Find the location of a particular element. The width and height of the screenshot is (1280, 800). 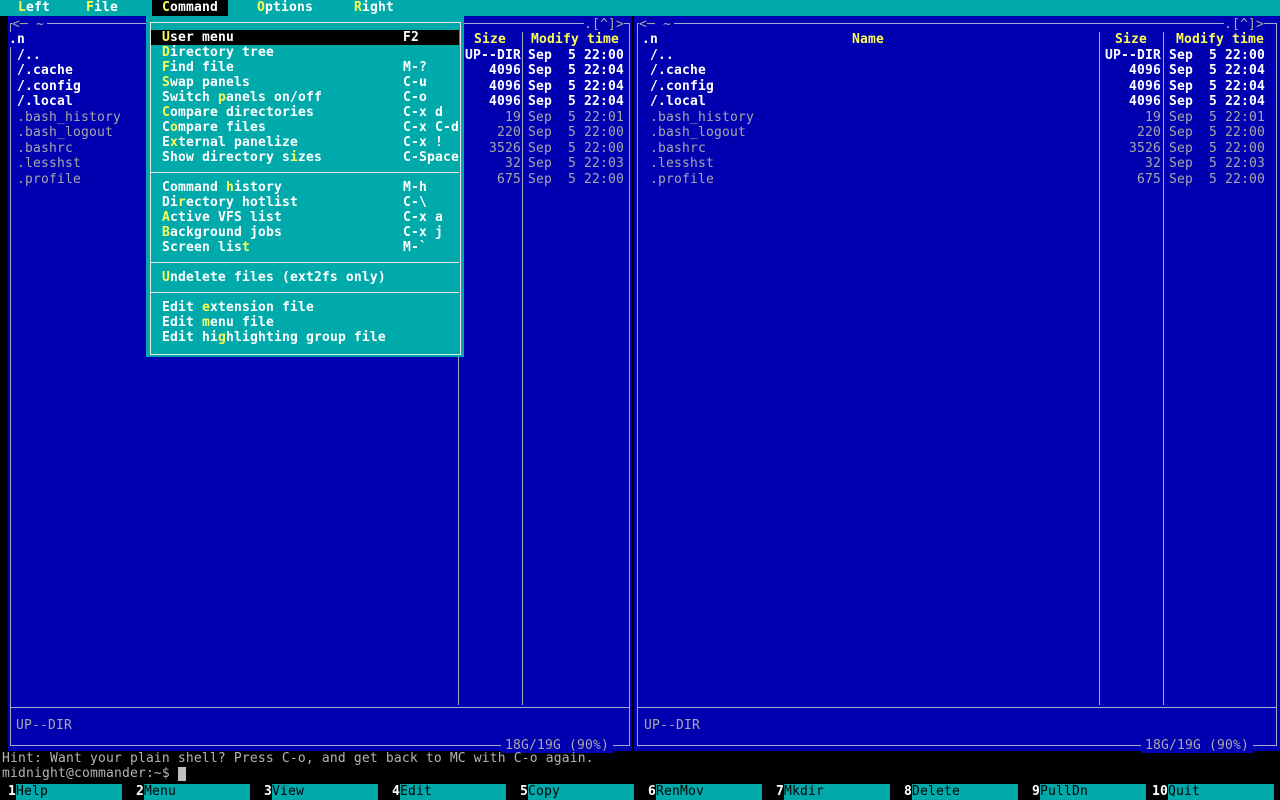

fkey-number: 9 is located at coordinates (1032, 792).